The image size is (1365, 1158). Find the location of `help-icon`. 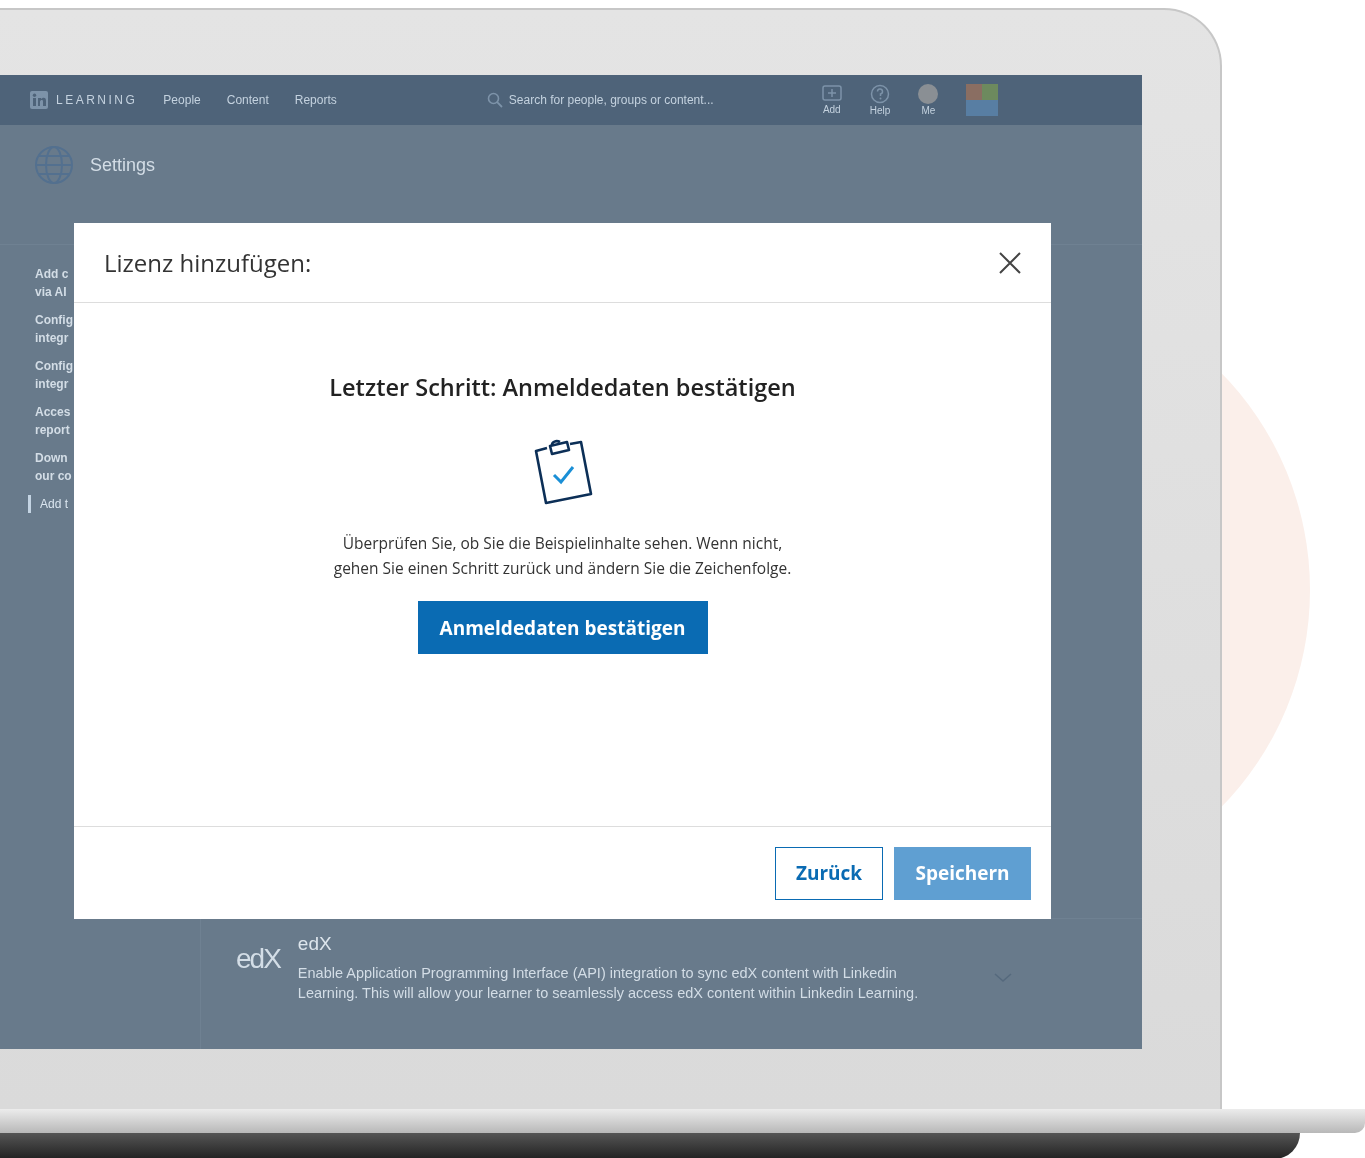

help-icon is located at coordinates (880, 94).